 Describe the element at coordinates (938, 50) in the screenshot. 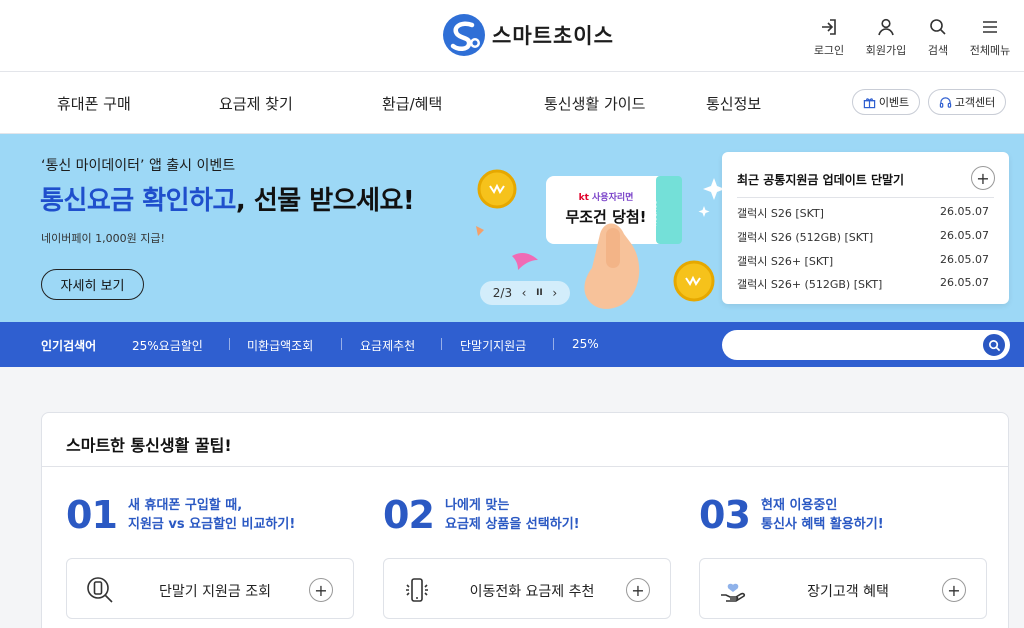

I see `search-label: 검색` at that location.